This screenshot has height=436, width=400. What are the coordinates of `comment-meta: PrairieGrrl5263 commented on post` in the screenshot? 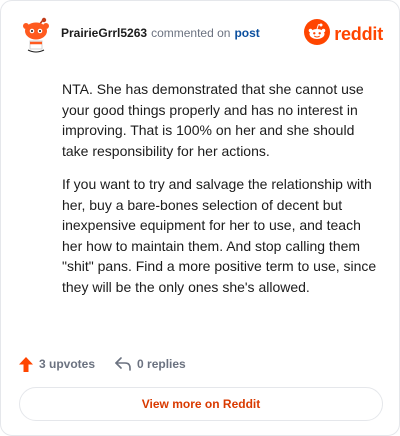 It's located at (160, 33).